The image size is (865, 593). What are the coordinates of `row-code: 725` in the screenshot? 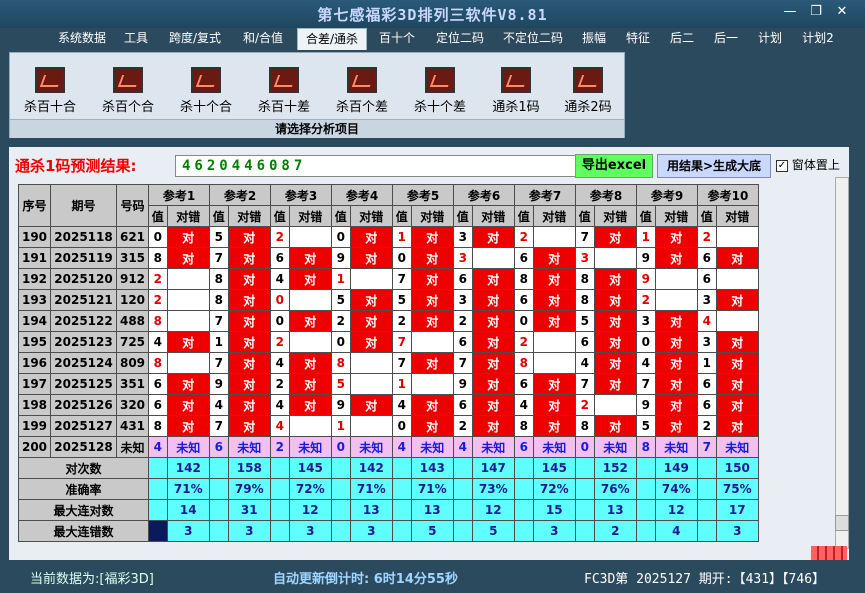 It's located at (132, 342).